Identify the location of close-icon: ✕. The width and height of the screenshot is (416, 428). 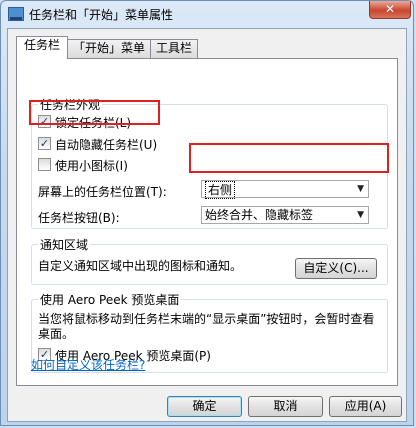
(390, 9).